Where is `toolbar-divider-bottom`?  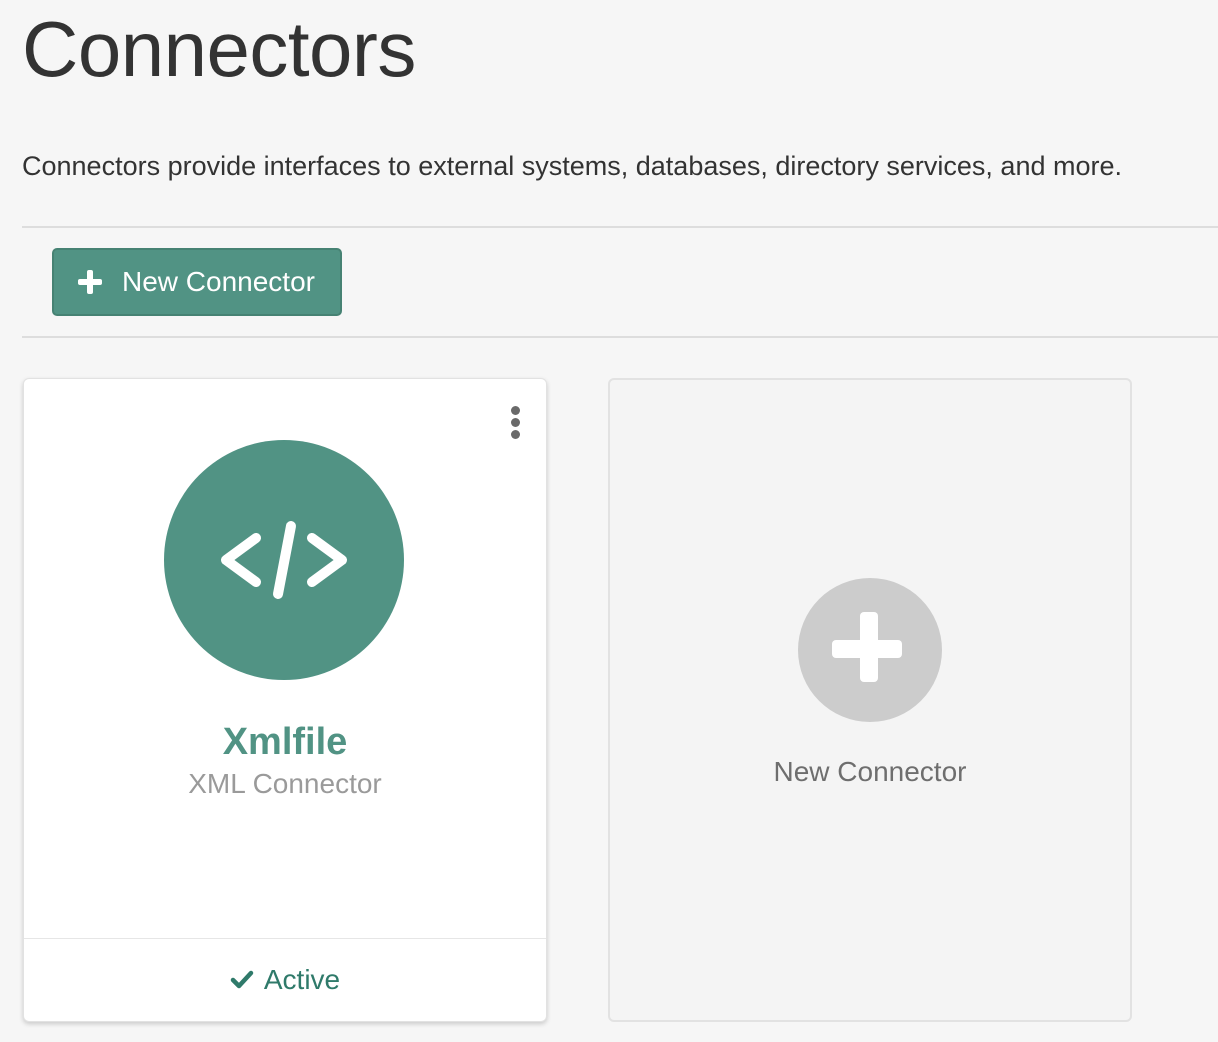 toolbar-divider-bottom is located at coordinates (620, 337).